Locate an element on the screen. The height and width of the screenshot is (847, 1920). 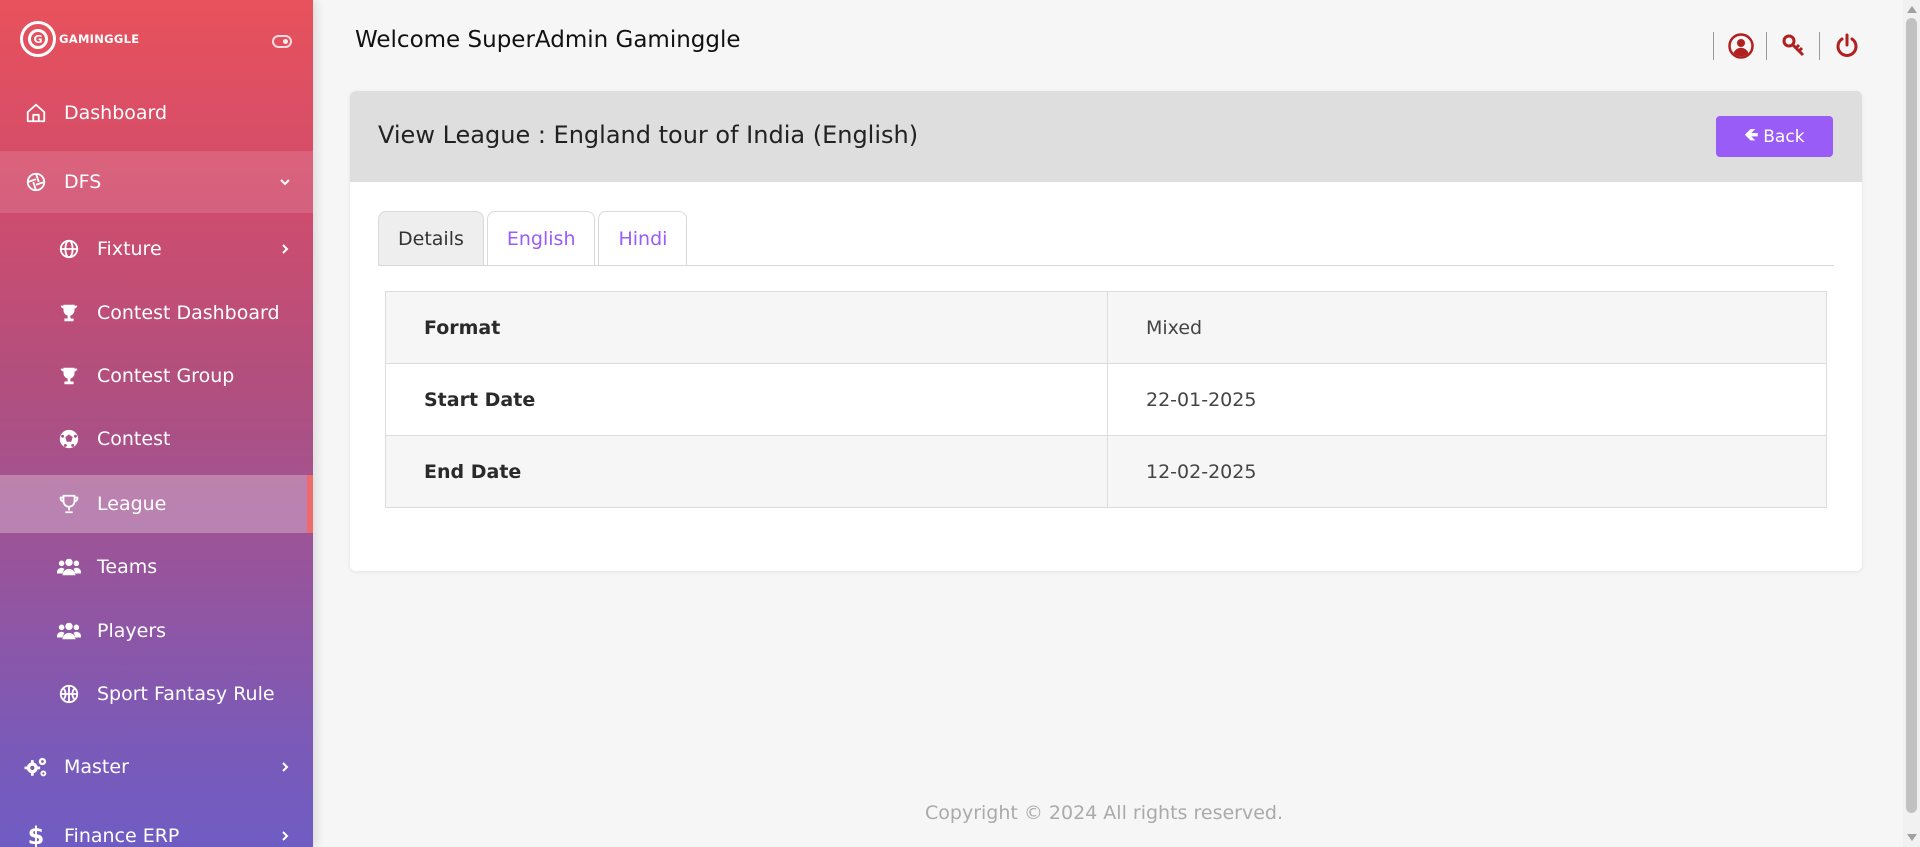
tab-bar: Details English Hindi is located at coordinates (1106, 238).